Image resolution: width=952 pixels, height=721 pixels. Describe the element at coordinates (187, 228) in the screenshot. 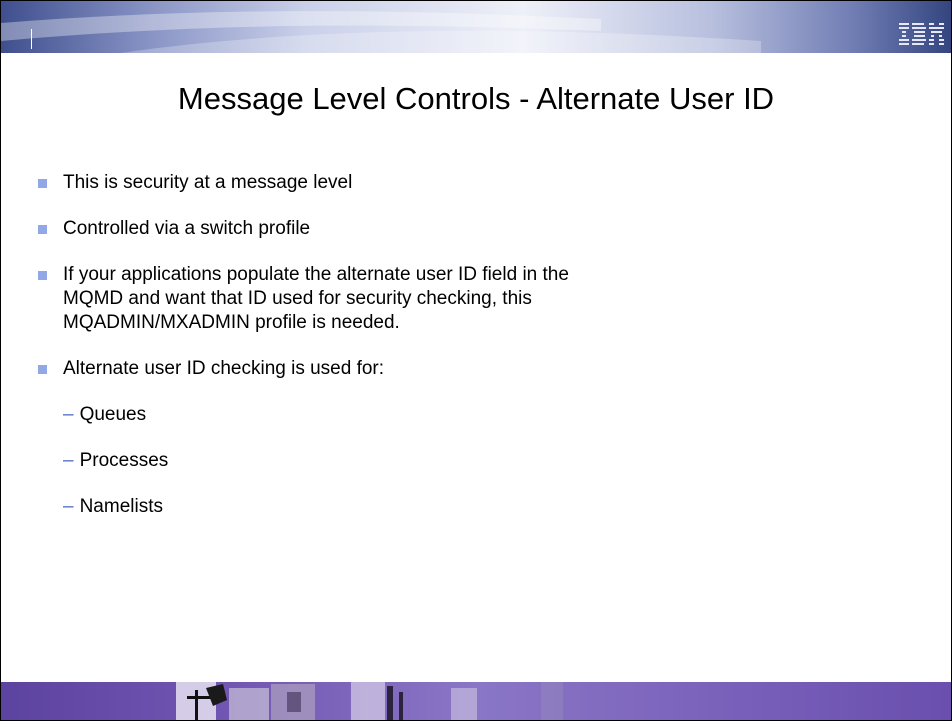

I see `bullet-item: Controlled via a switch profile` at that location.